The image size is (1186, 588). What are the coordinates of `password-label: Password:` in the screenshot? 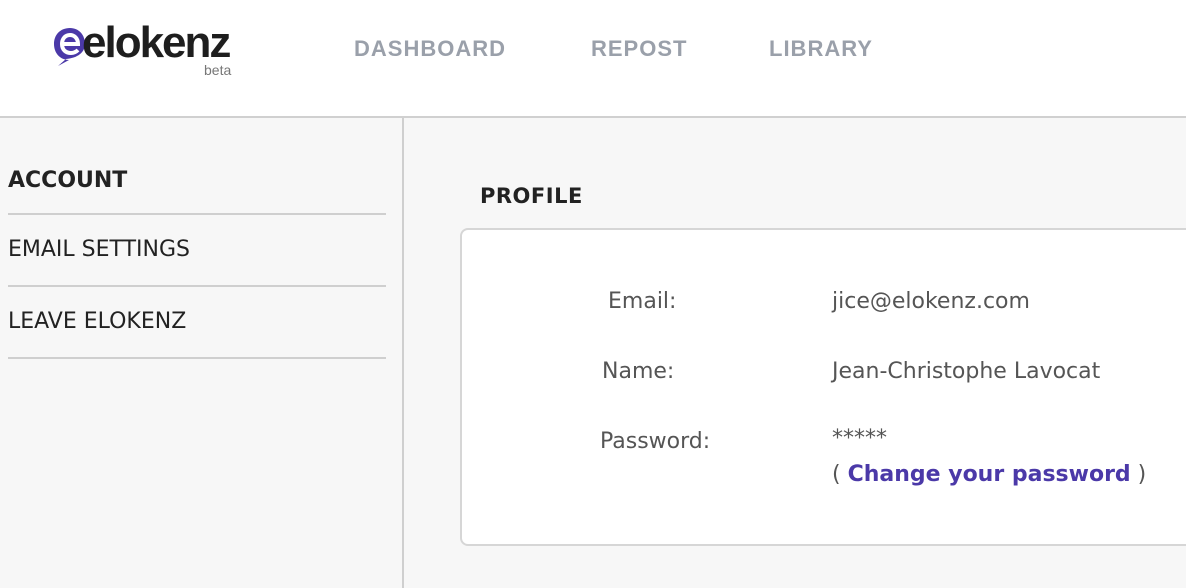 It's located at (655, 441).